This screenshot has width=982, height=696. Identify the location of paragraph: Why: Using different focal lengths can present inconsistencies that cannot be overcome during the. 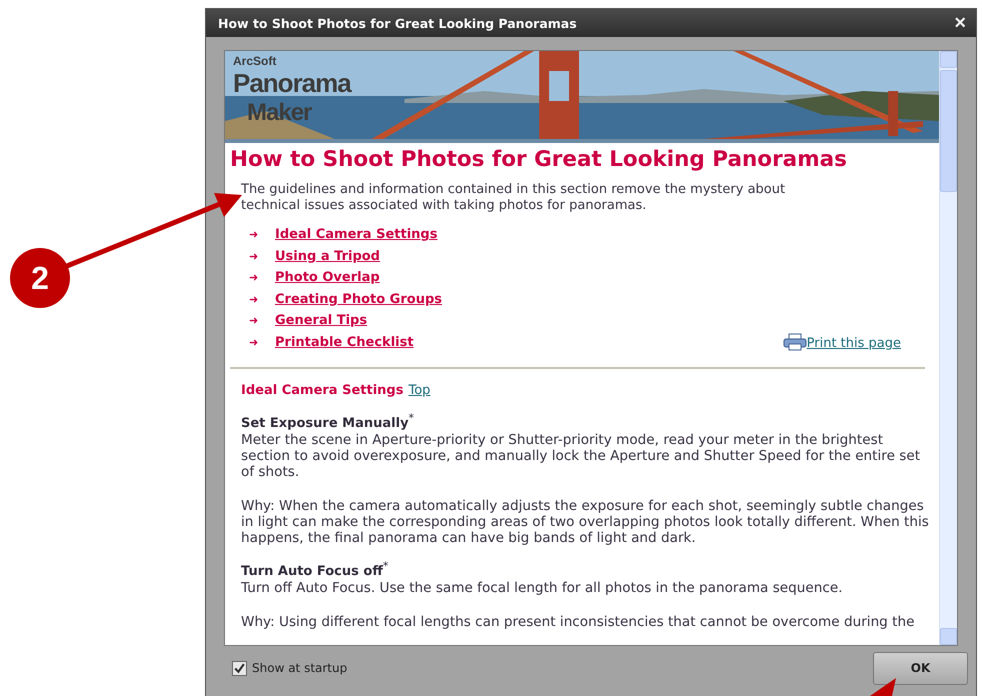
(578, 622).